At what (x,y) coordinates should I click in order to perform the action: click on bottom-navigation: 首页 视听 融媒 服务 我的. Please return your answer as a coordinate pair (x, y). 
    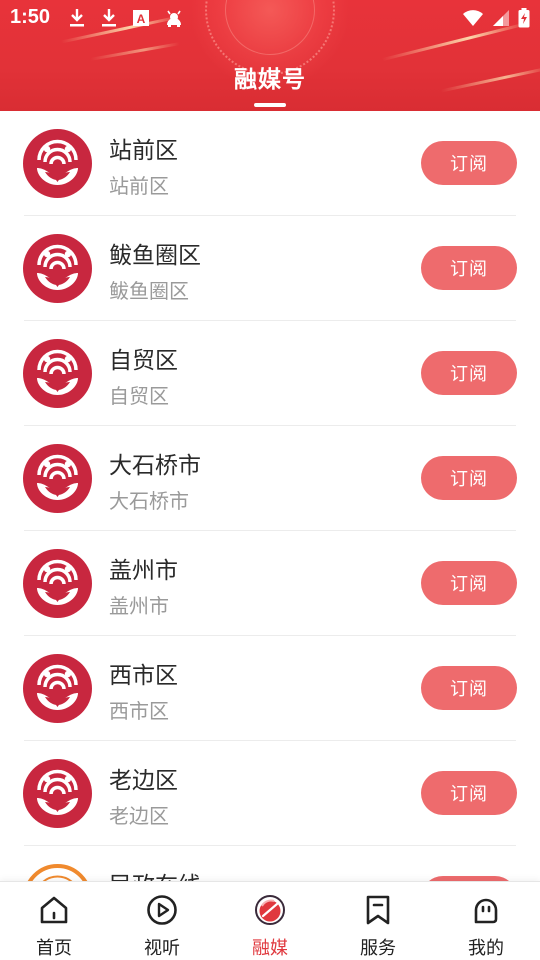
    Looking at the image, I should click on (270, 920).